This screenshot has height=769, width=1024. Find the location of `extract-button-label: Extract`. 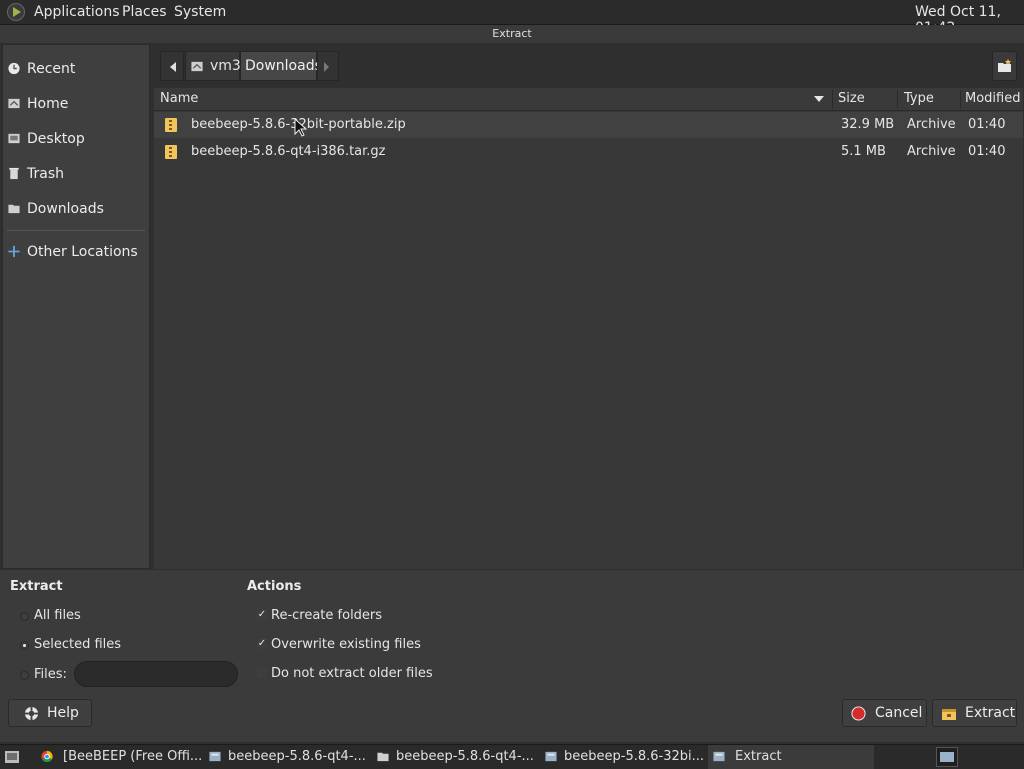

extract-button-label: Extract is located at coordinates (990, 713).